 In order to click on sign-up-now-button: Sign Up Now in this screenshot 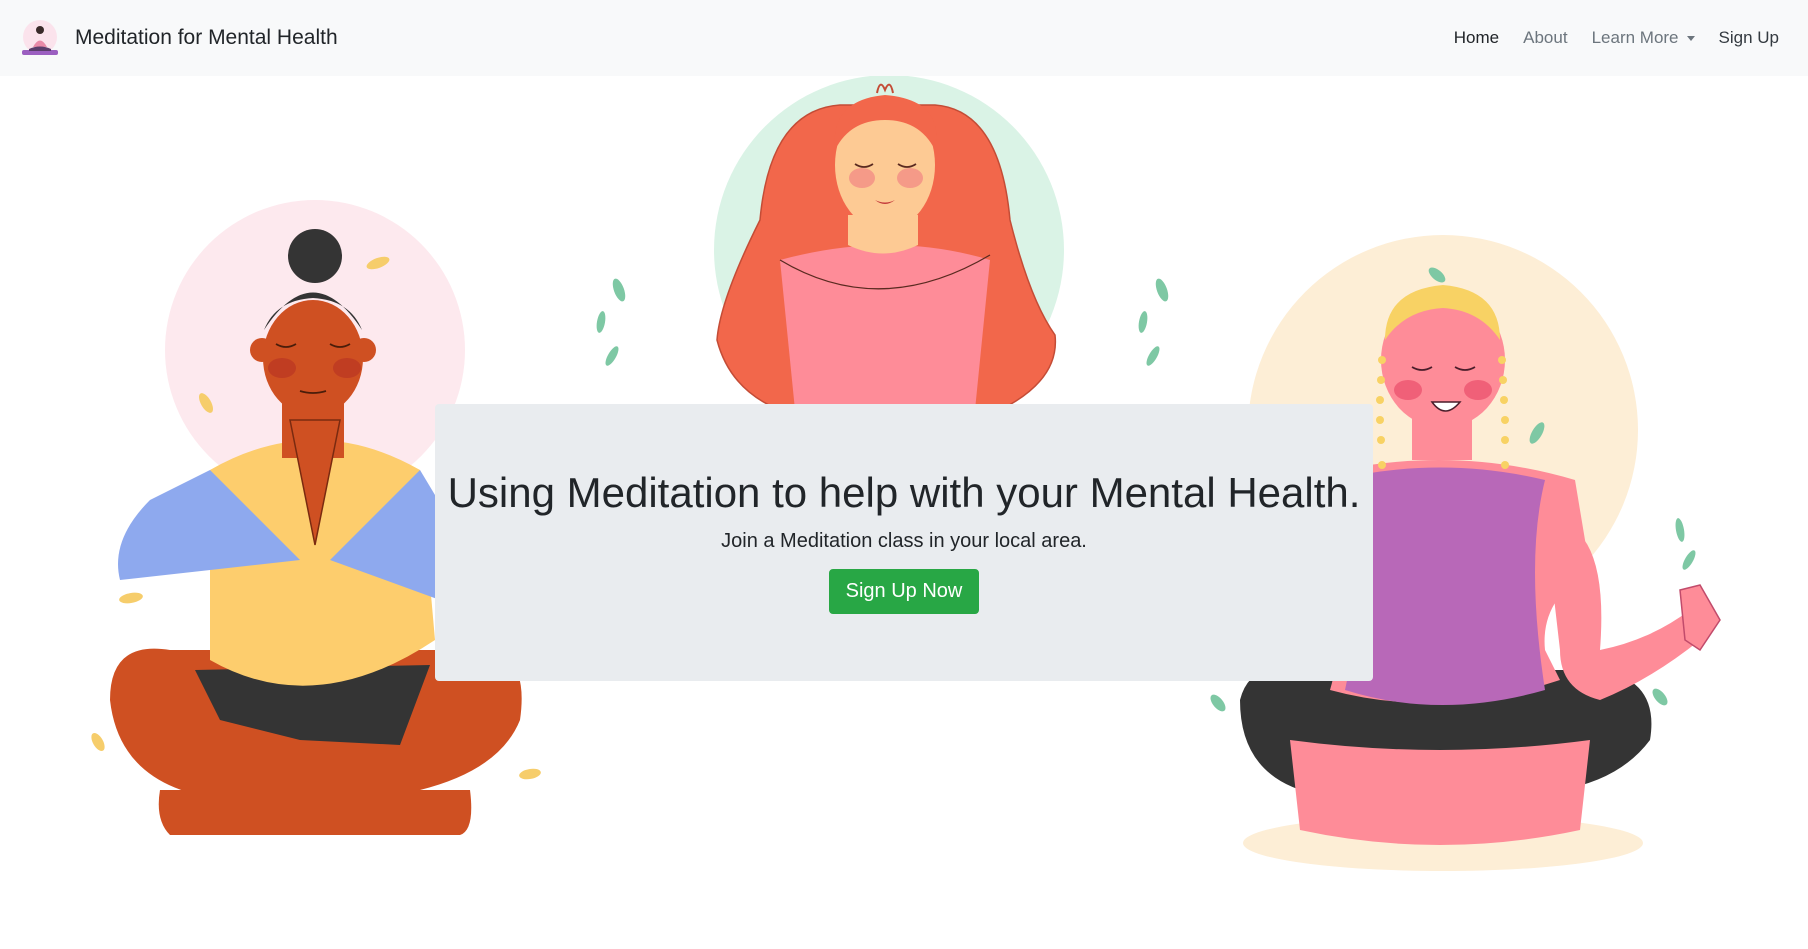, I will do `click(904, 592)`.